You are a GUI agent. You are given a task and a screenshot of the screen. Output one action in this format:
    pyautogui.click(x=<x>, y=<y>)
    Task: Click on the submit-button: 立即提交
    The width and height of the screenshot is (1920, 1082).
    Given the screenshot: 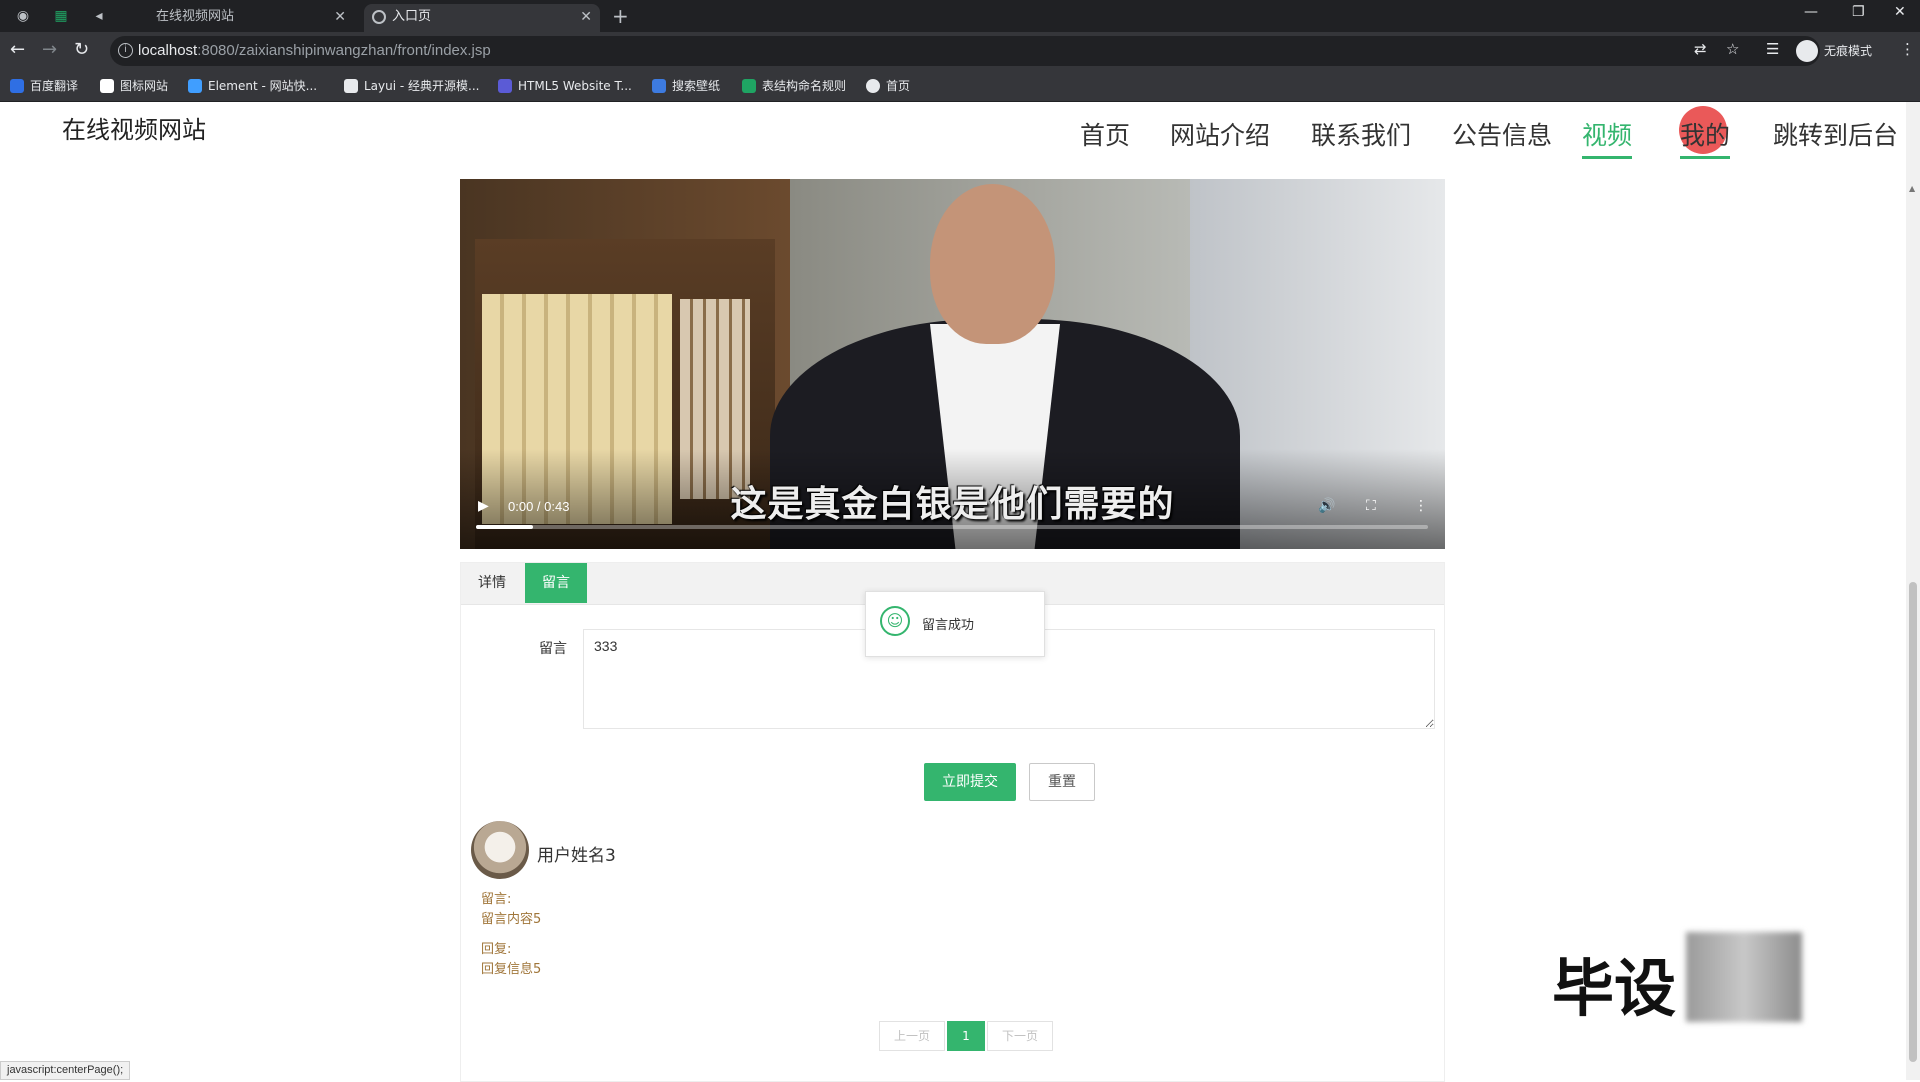 What is the action you would take?
    pyautogui.click(x=970, y=782)
    